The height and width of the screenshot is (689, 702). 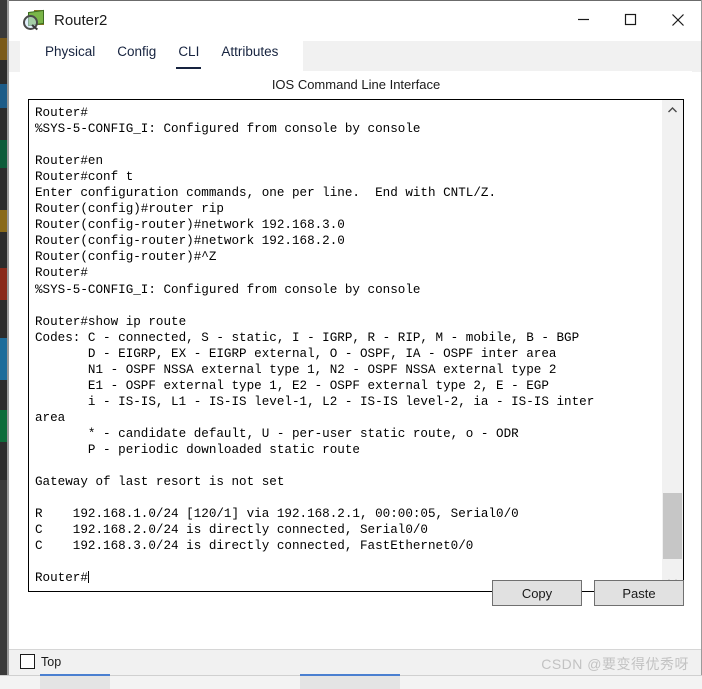 What do you see at coordinates (583, 19) in the screenshot?
I see `minimize-icon` at bounding box center [583, 19].